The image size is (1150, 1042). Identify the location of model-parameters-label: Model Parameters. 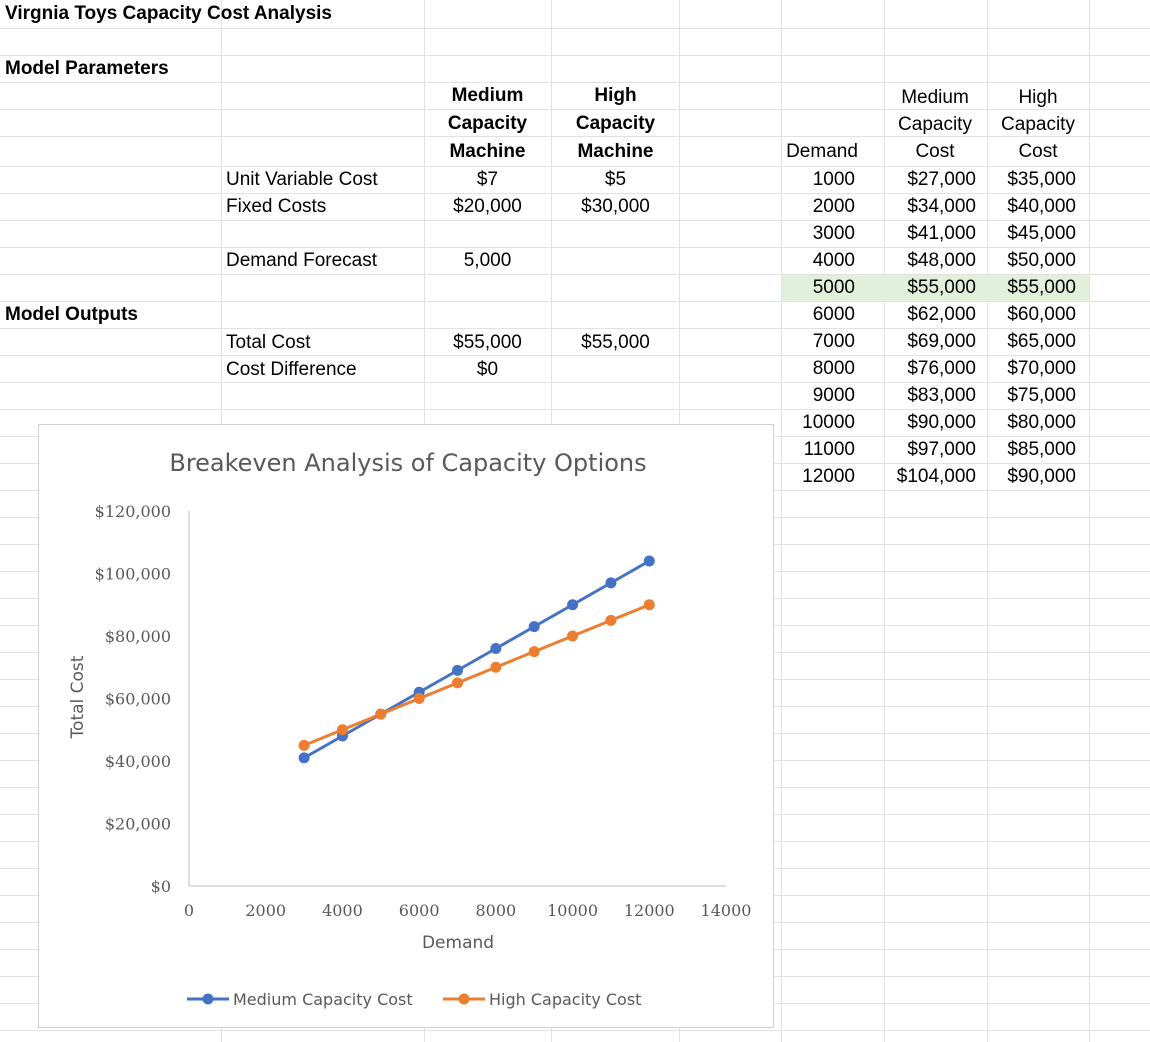
(87, 69).